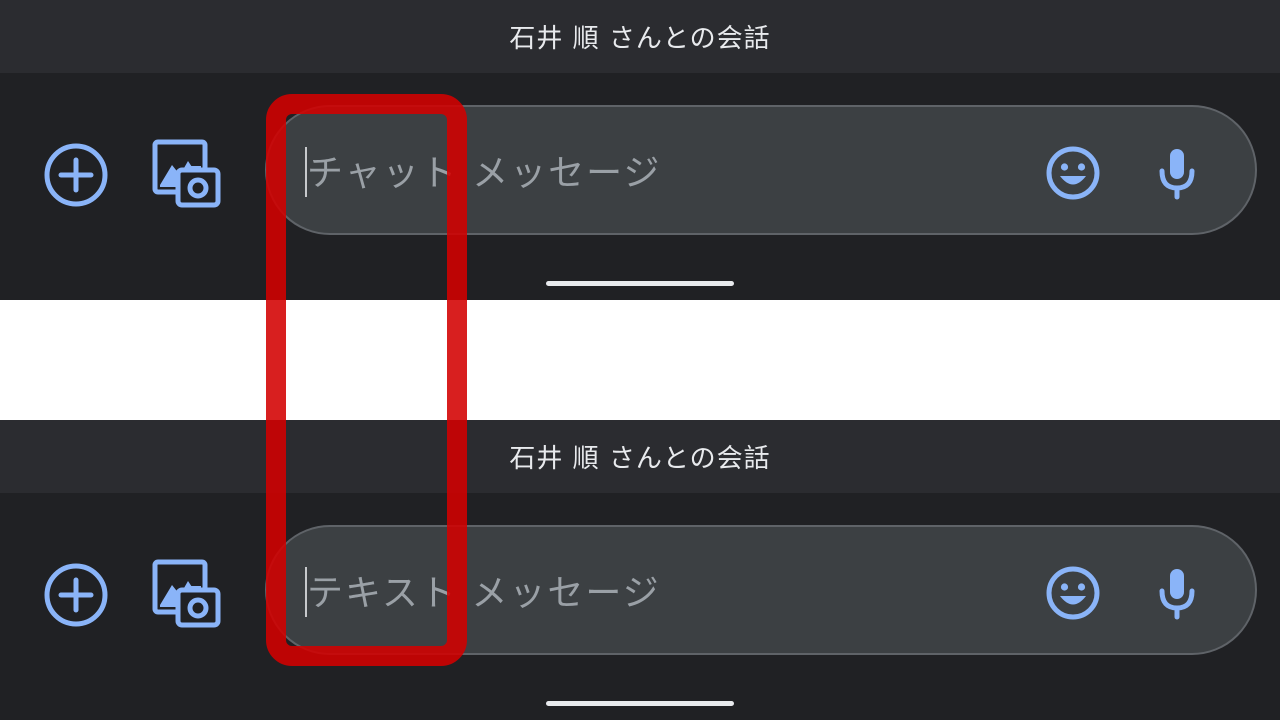 The height and width of the screenshot is (720, 1280). What do you see at coordinates (761, 590) in the screenshot?
I see `message-input: テキスト メッセージ` at bounding box center [761, 590].